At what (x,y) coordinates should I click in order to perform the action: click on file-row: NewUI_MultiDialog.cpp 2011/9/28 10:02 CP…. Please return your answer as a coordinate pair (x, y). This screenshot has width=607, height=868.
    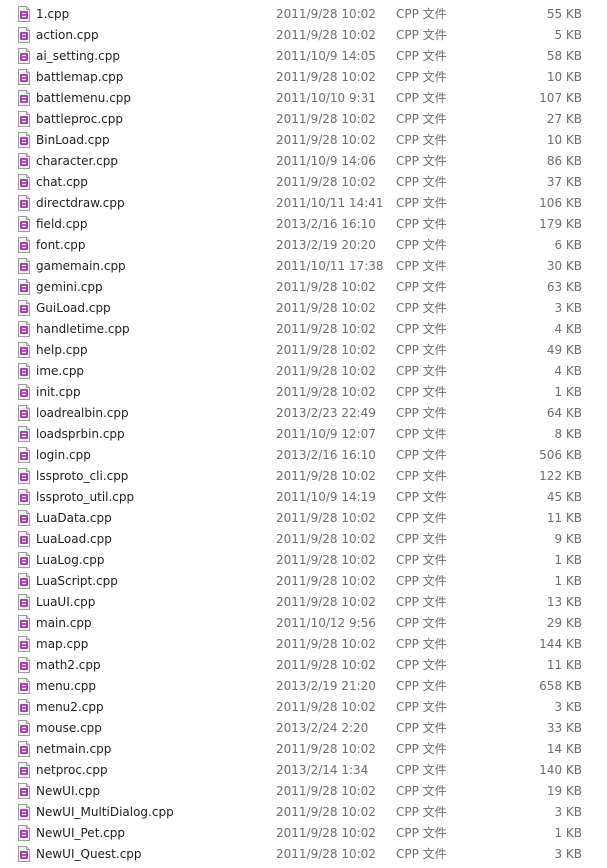
    Looking at the image, I should click on (303, 812).